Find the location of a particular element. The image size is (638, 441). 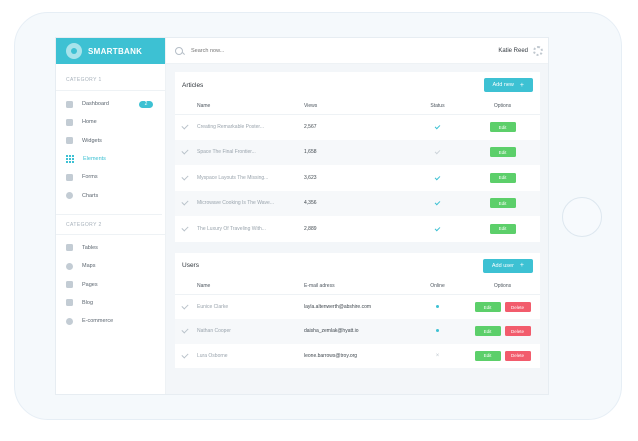

sidebar-item-ecommerce: E-commerce is located at coordinates (110, 321).